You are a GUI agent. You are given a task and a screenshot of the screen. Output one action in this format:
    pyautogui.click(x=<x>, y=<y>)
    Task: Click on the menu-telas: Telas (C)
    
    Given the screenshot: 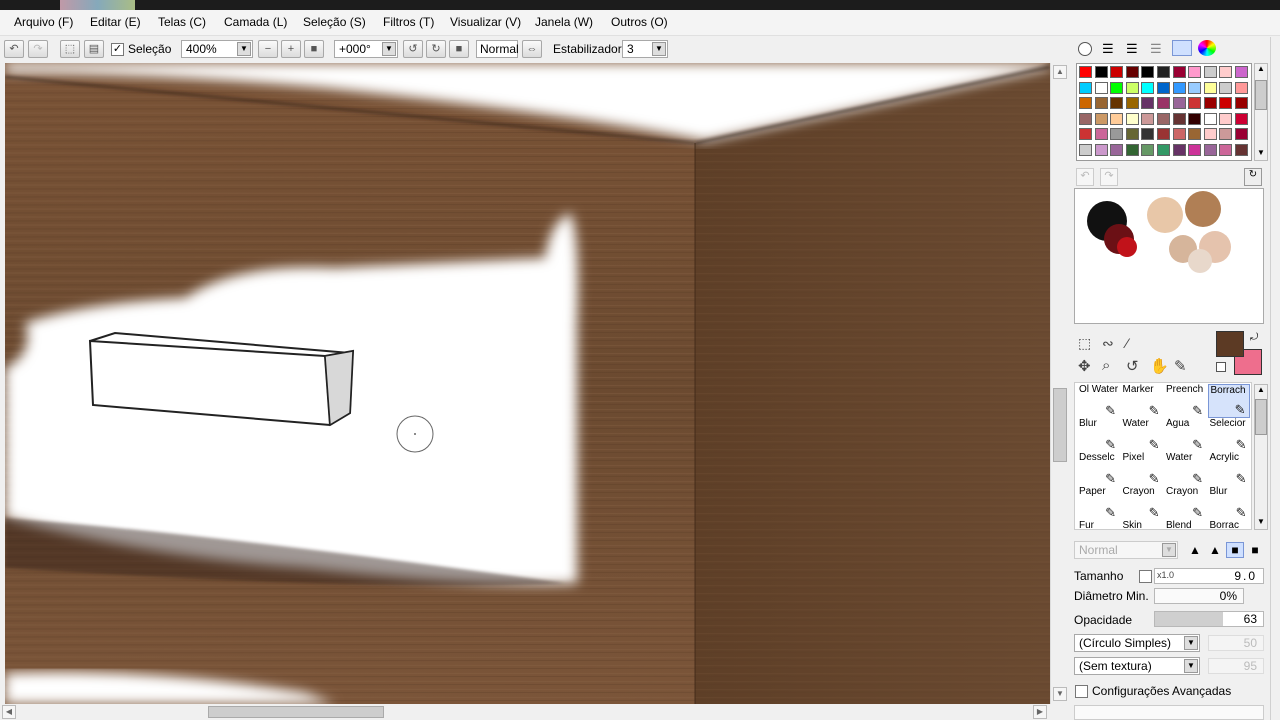 What is the action you would take?
    pyautogui.click(x=182, y=22)
    